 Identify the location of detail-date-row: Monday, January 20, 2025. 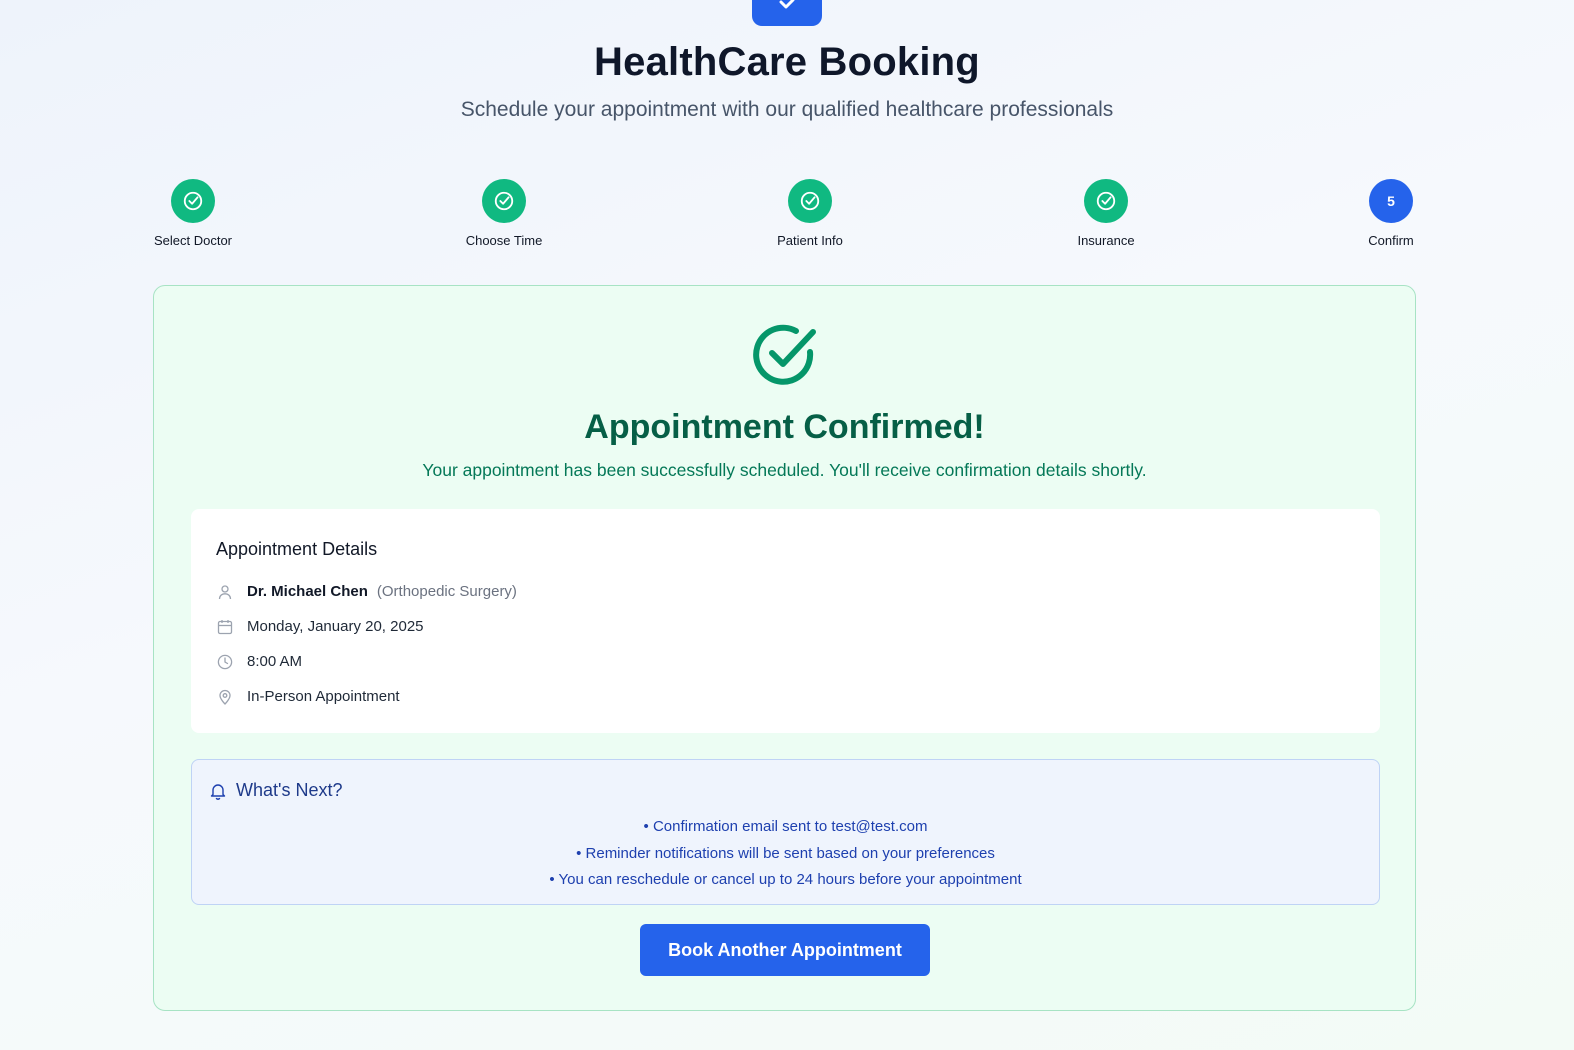
(785, 626).